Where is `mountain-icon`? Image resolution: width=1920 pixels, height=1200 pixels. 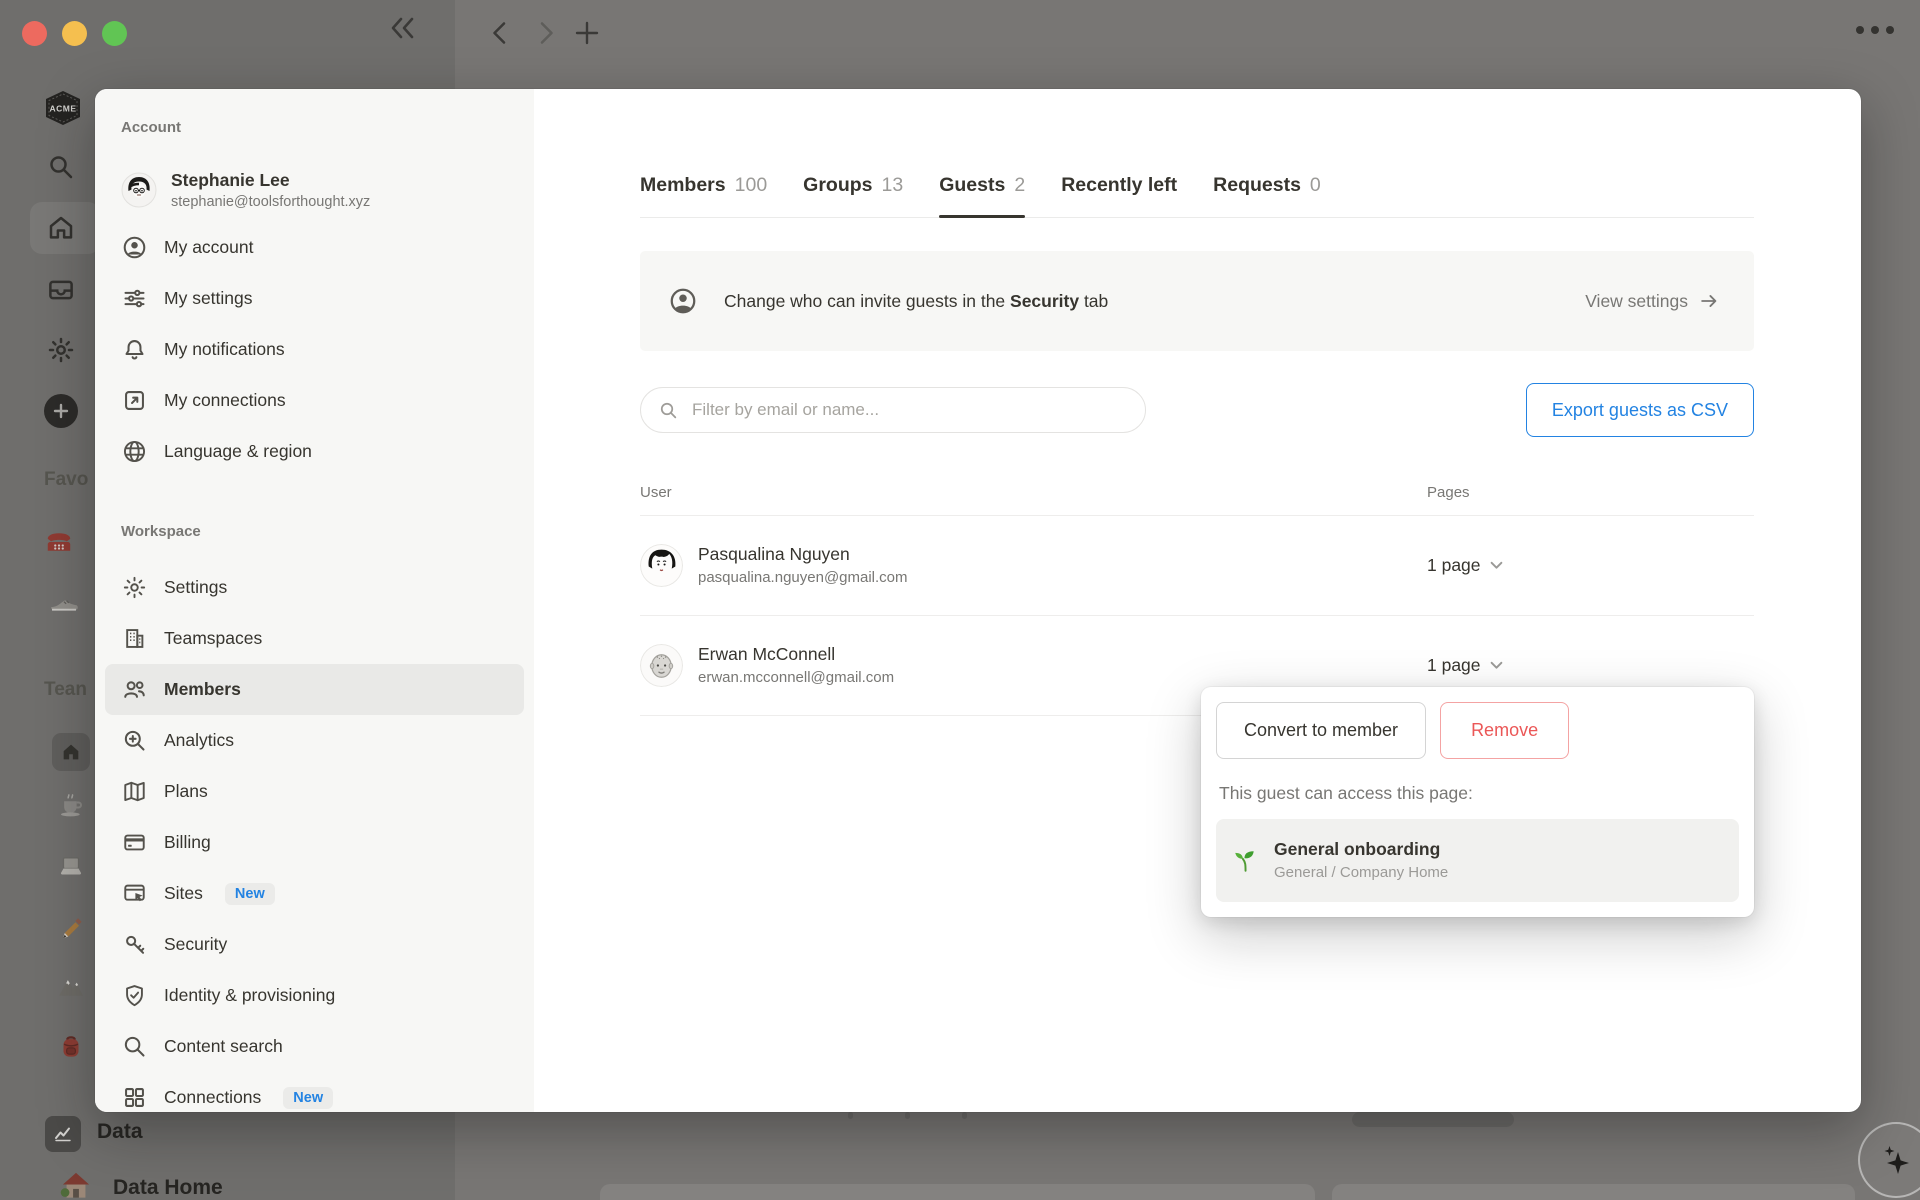 mountain-icon is located at coordinates (71, 987).